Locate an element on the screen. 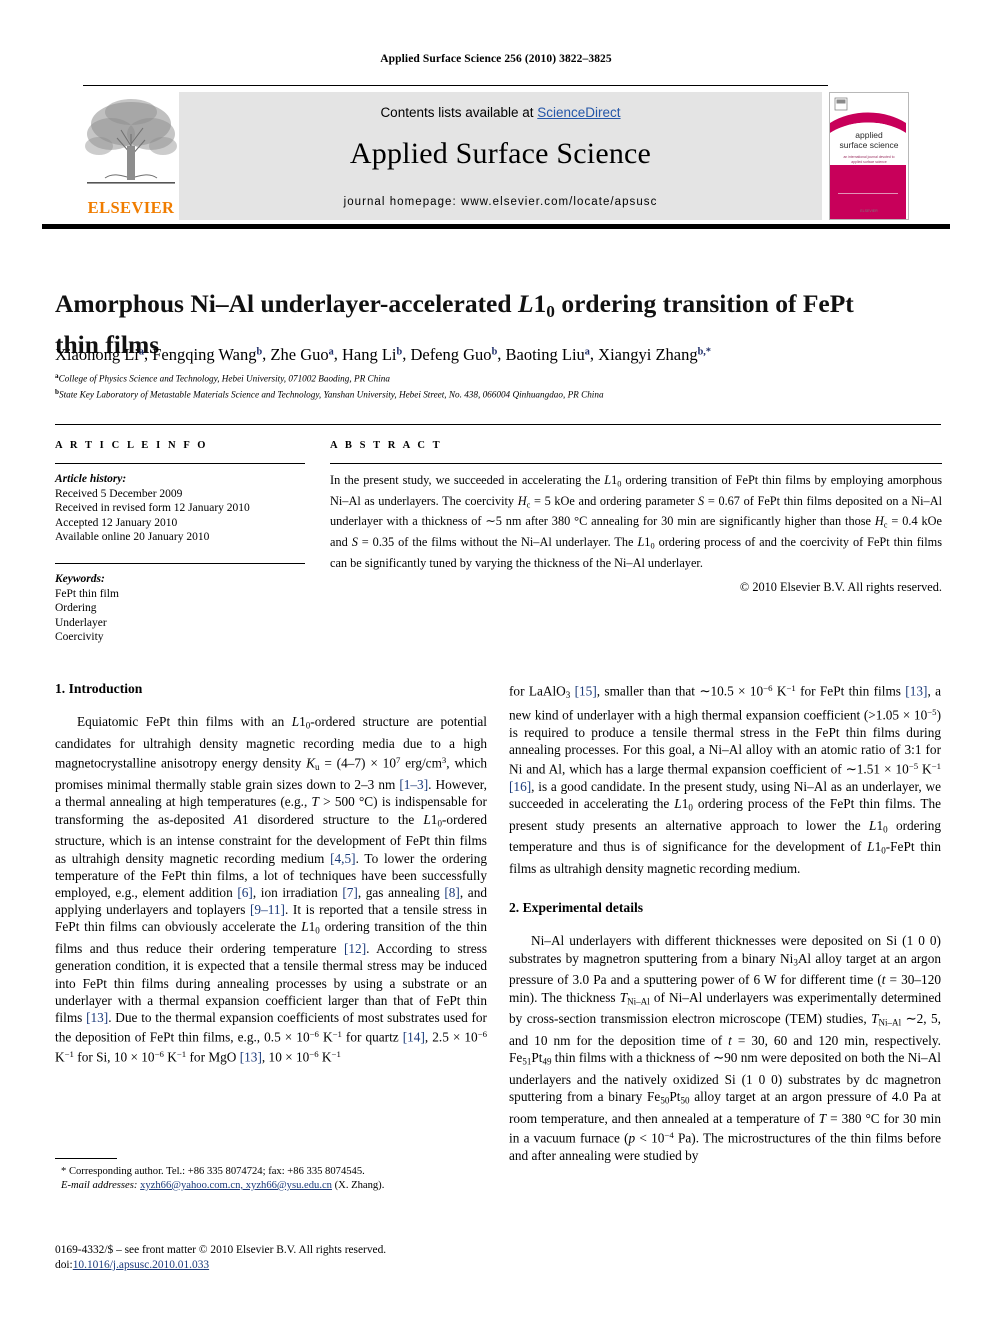  elsevier-logo: ELSEVIER is located at coordinates (131, 156).